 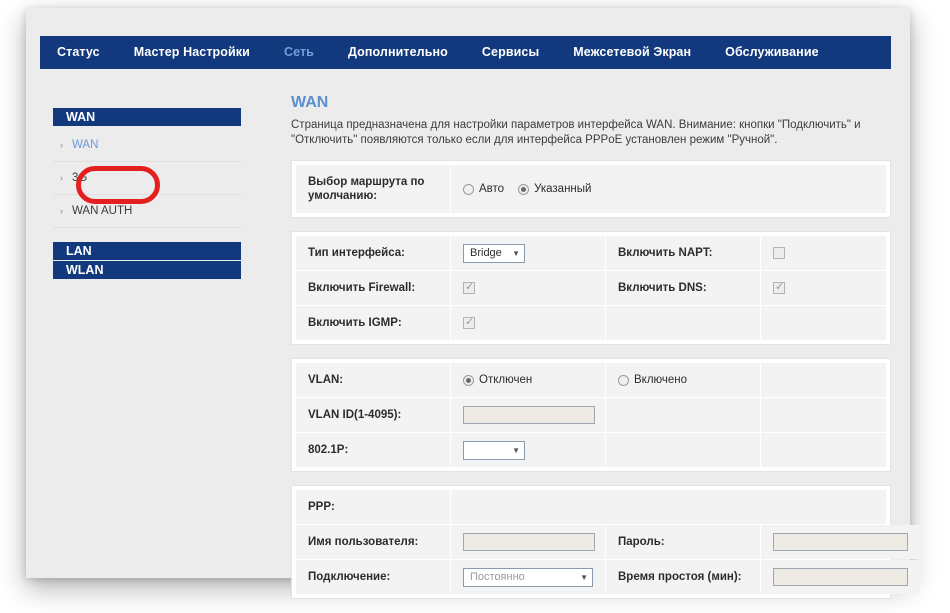 I want to click on radio-option-specified: Указанный, so click(x=554, y=189).